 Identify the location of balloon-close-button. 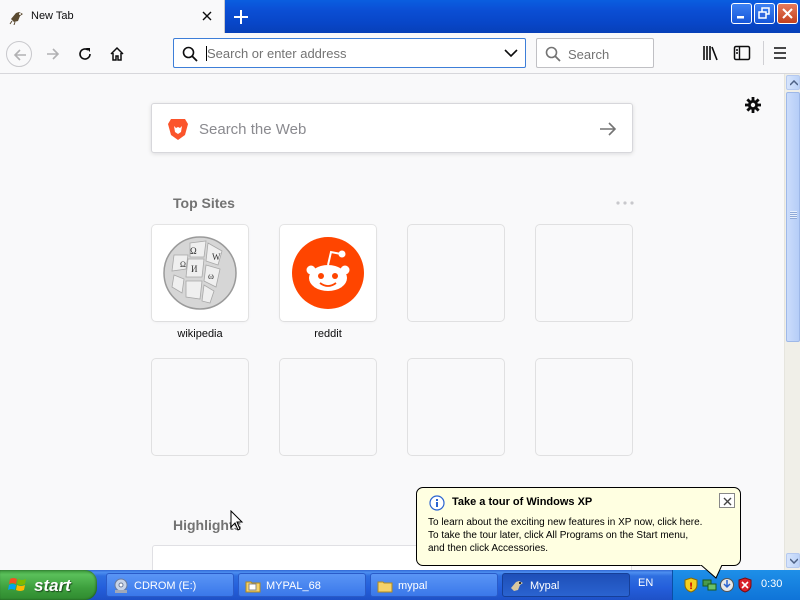
(727, 500).